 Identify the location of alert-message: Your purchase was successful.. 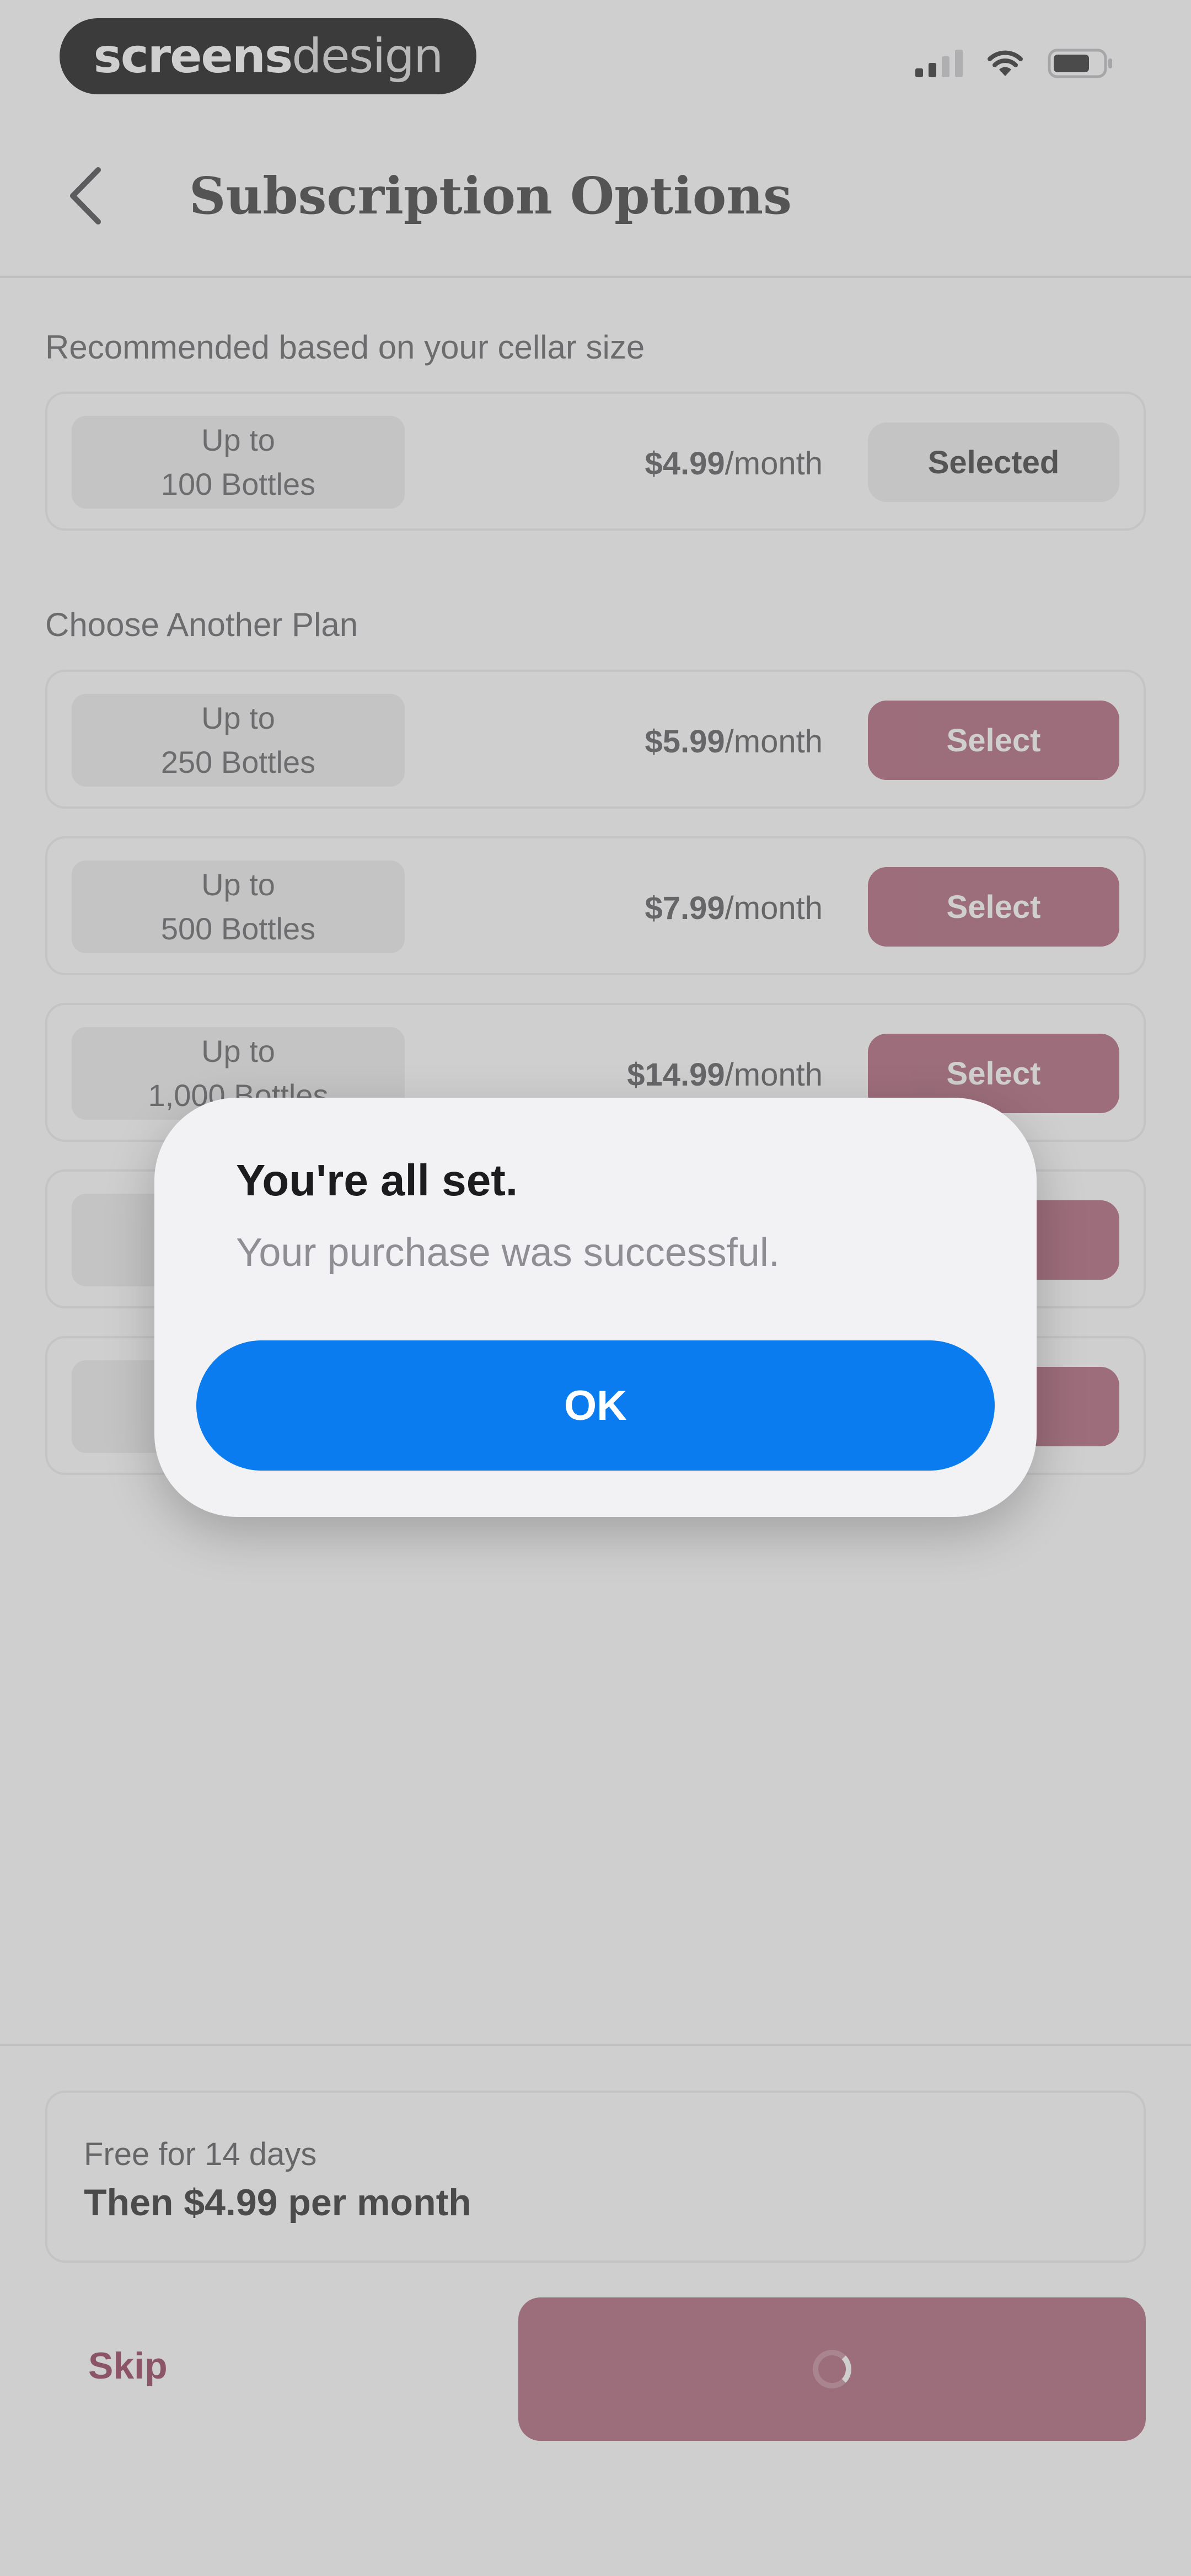
(508, 1253).